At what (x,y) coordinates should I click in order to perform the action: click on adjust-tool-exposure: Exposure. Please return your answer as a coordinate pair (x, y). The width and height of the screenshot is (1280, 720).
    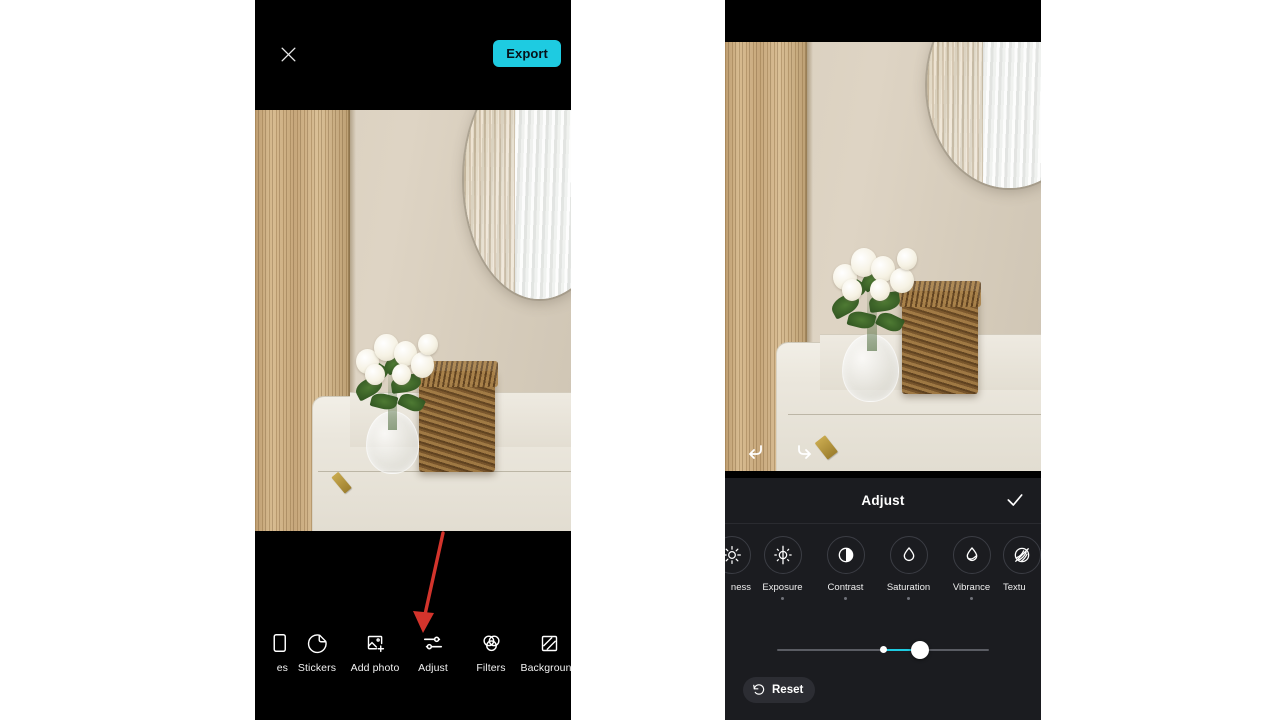
    Looking at the image, I should click on (782, 568).